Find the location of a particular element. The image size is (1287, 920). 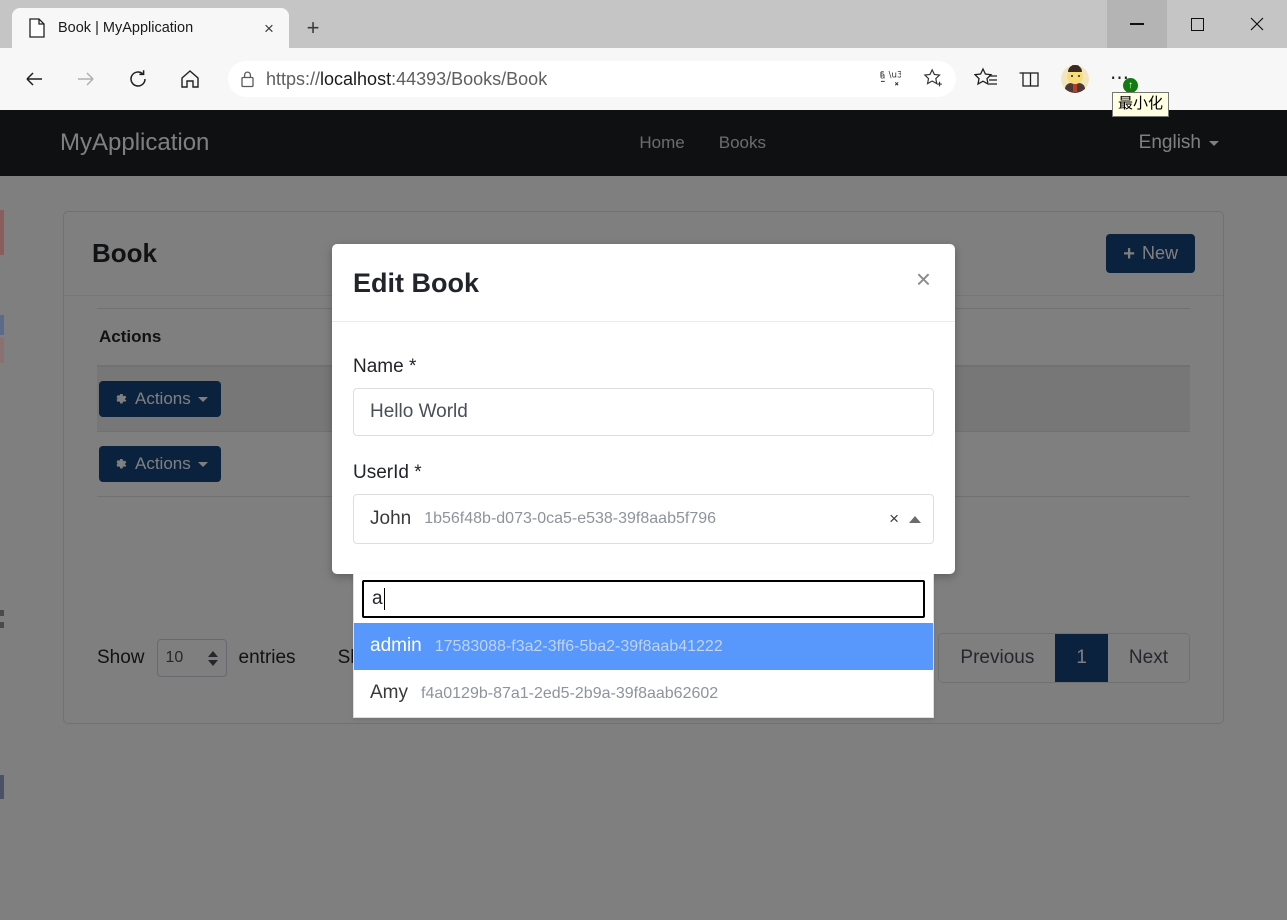

option-guid: f4a0129b-87a1-2ed5-2b9a-39f8aab62602 is located at coordinates (570, 693).